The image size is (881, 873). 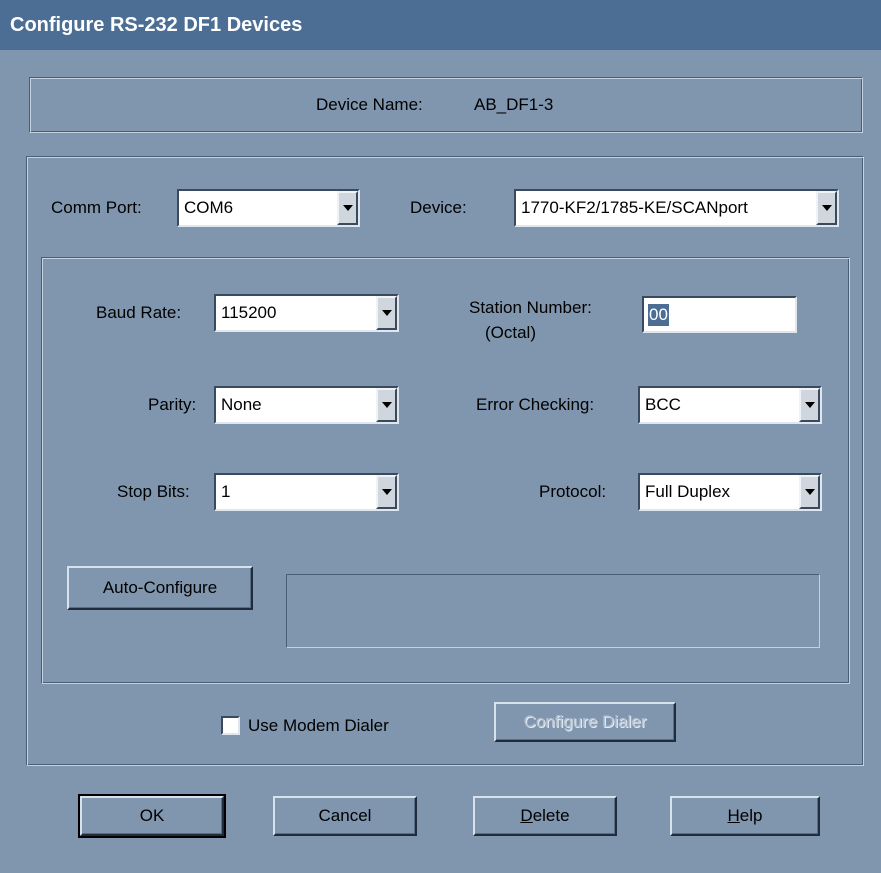 I want to click on help-button: Help, so click(x=745, y=816).